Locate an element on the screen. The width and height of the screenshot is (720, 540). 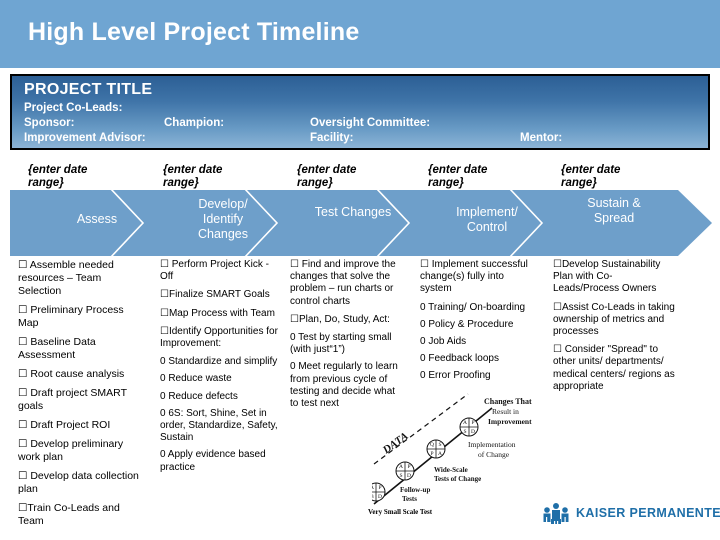
list-item: 0 Feedback loops is located at coordinates (459, 359).